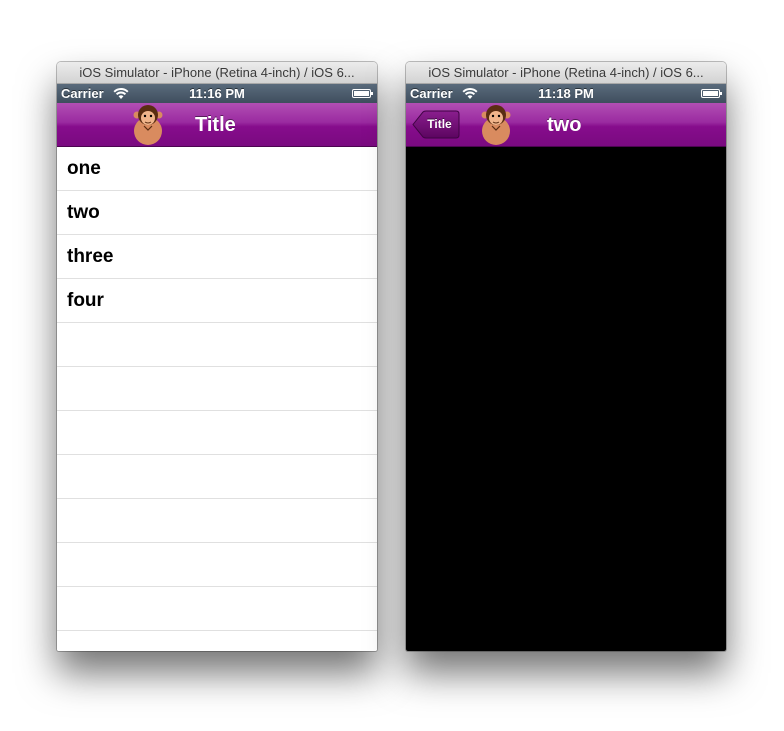 Image resolution: width=784 pixels, height=731 pixels. I want to click on status-bar: Carrier 11:18 PM, so click(566, 93).